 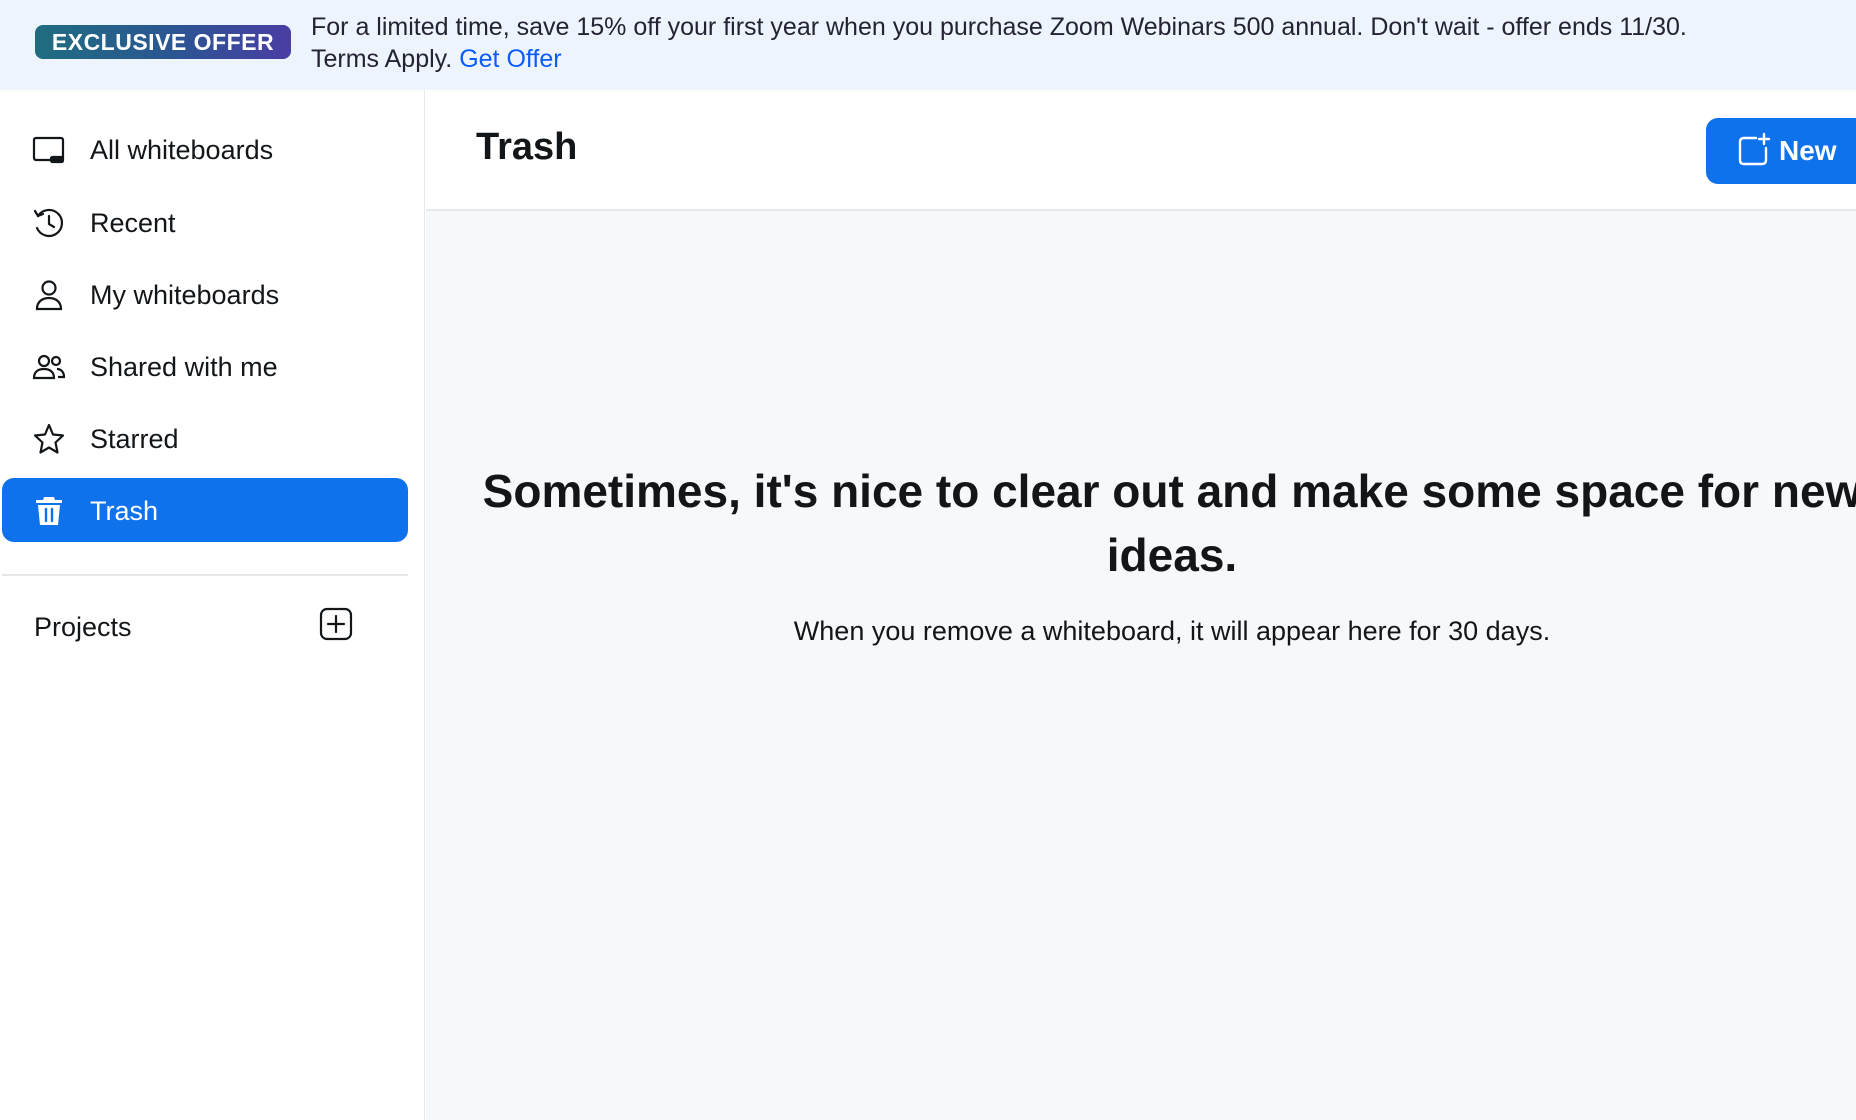 What do you see at coordinates (49, 511) in the screenshot?
I see `trash-icon` at bounding box center [49, 511].